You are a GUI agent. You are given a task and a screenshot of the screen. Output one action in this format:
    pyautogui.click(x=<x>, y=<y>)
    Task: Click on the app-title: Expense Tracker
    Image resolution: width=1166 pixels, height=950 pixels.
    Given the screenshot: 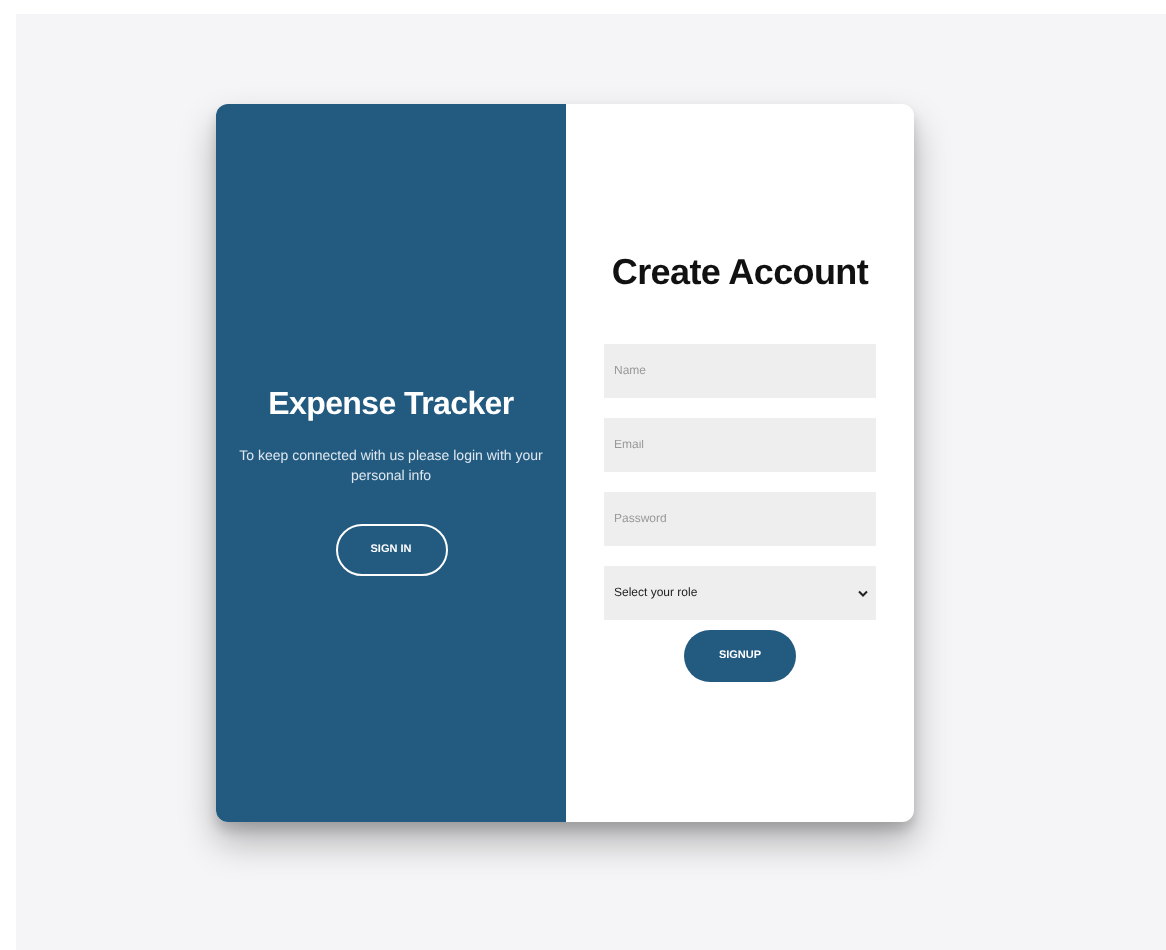 What is the action you would take?
    pyautogui.click(x=391, y=405)
    